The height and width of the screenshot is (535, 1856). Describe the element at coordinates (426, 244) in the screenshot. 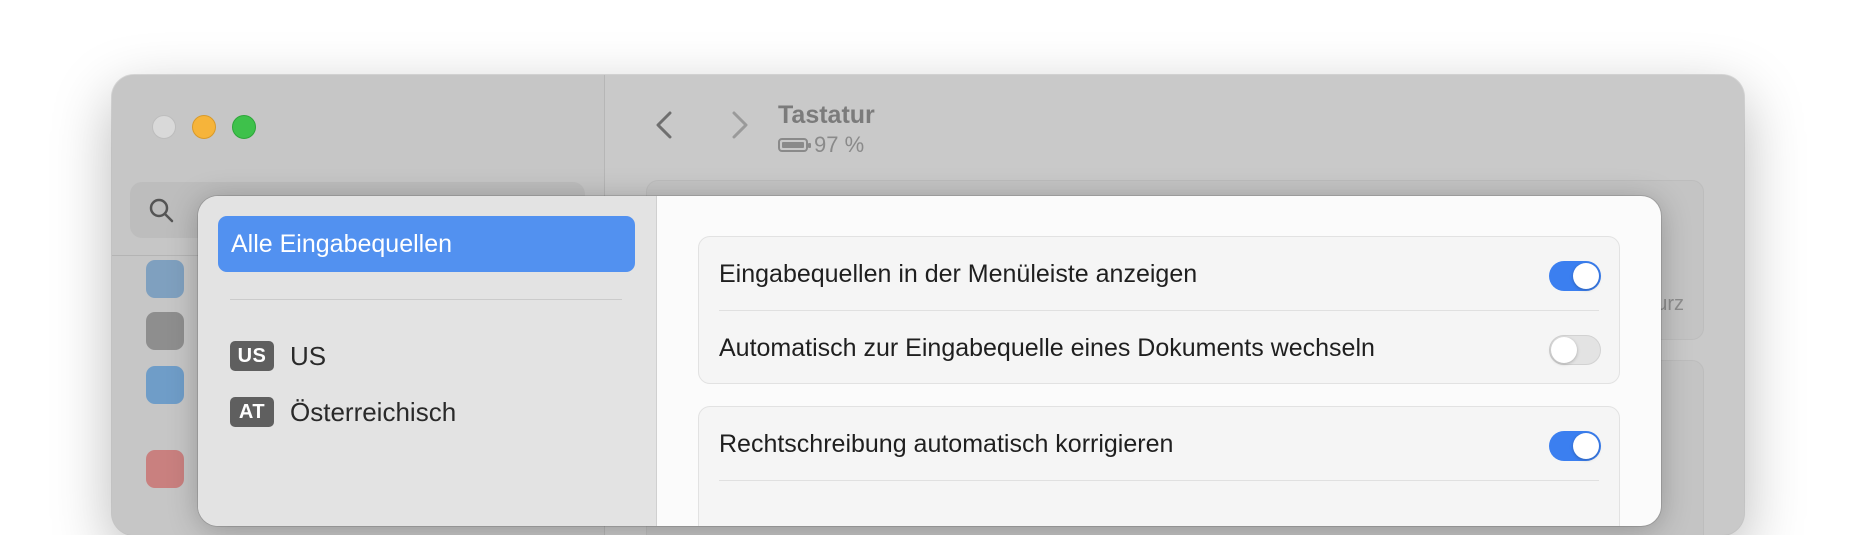

I see `sidebar-item-all-input-sources: Alle Eingabequellen` at that location.